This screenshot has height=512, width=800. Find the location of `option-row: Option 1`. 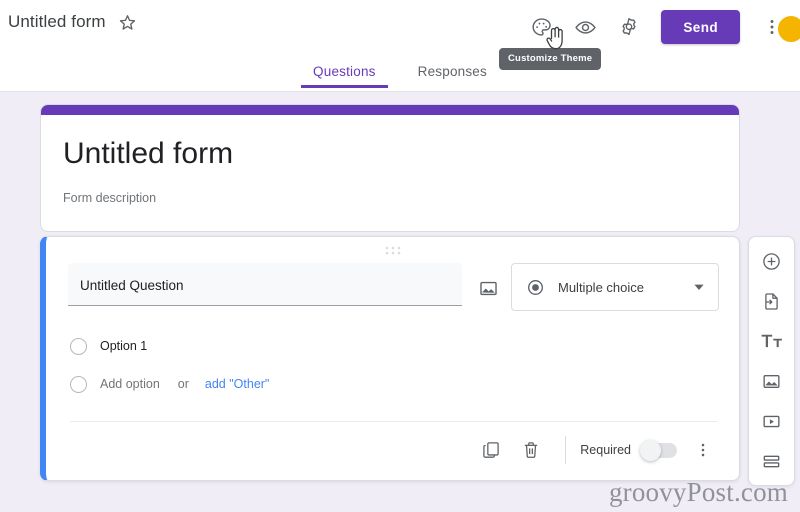

option-row: Option 1 is located at coordinates (393, 346).